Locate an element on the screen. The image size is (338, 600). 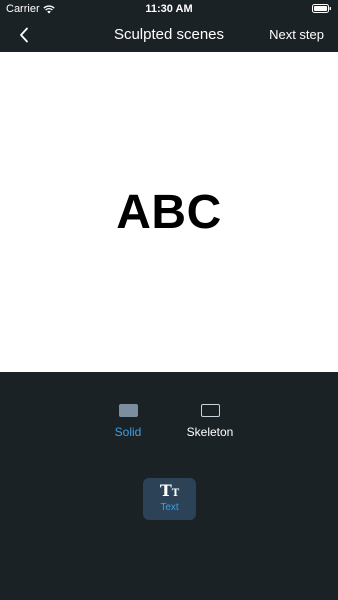
preview-text: ABC is located at coordinates (169, 212).